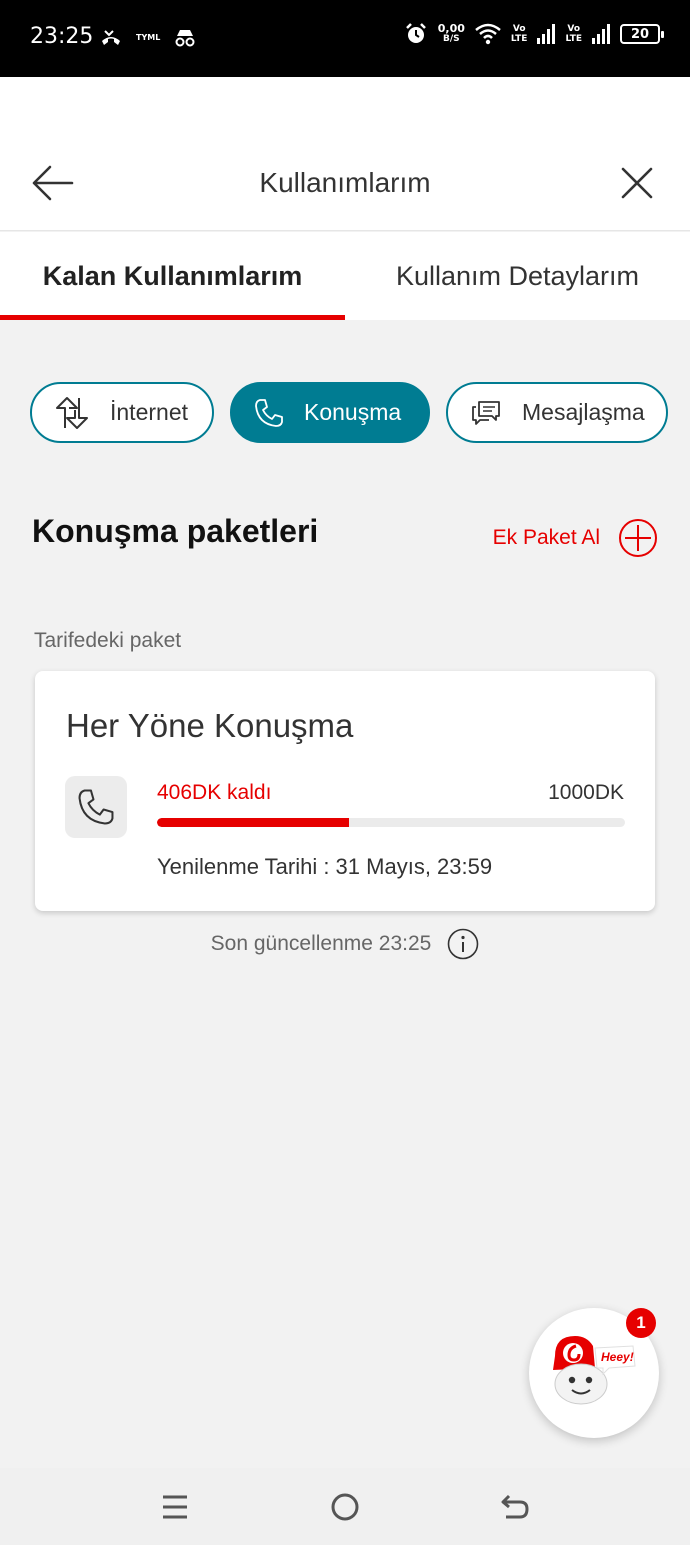  Describe the element at coordinates (345, 154) in the screenshot. I see `app-header: Kullanımlarım` at that location.